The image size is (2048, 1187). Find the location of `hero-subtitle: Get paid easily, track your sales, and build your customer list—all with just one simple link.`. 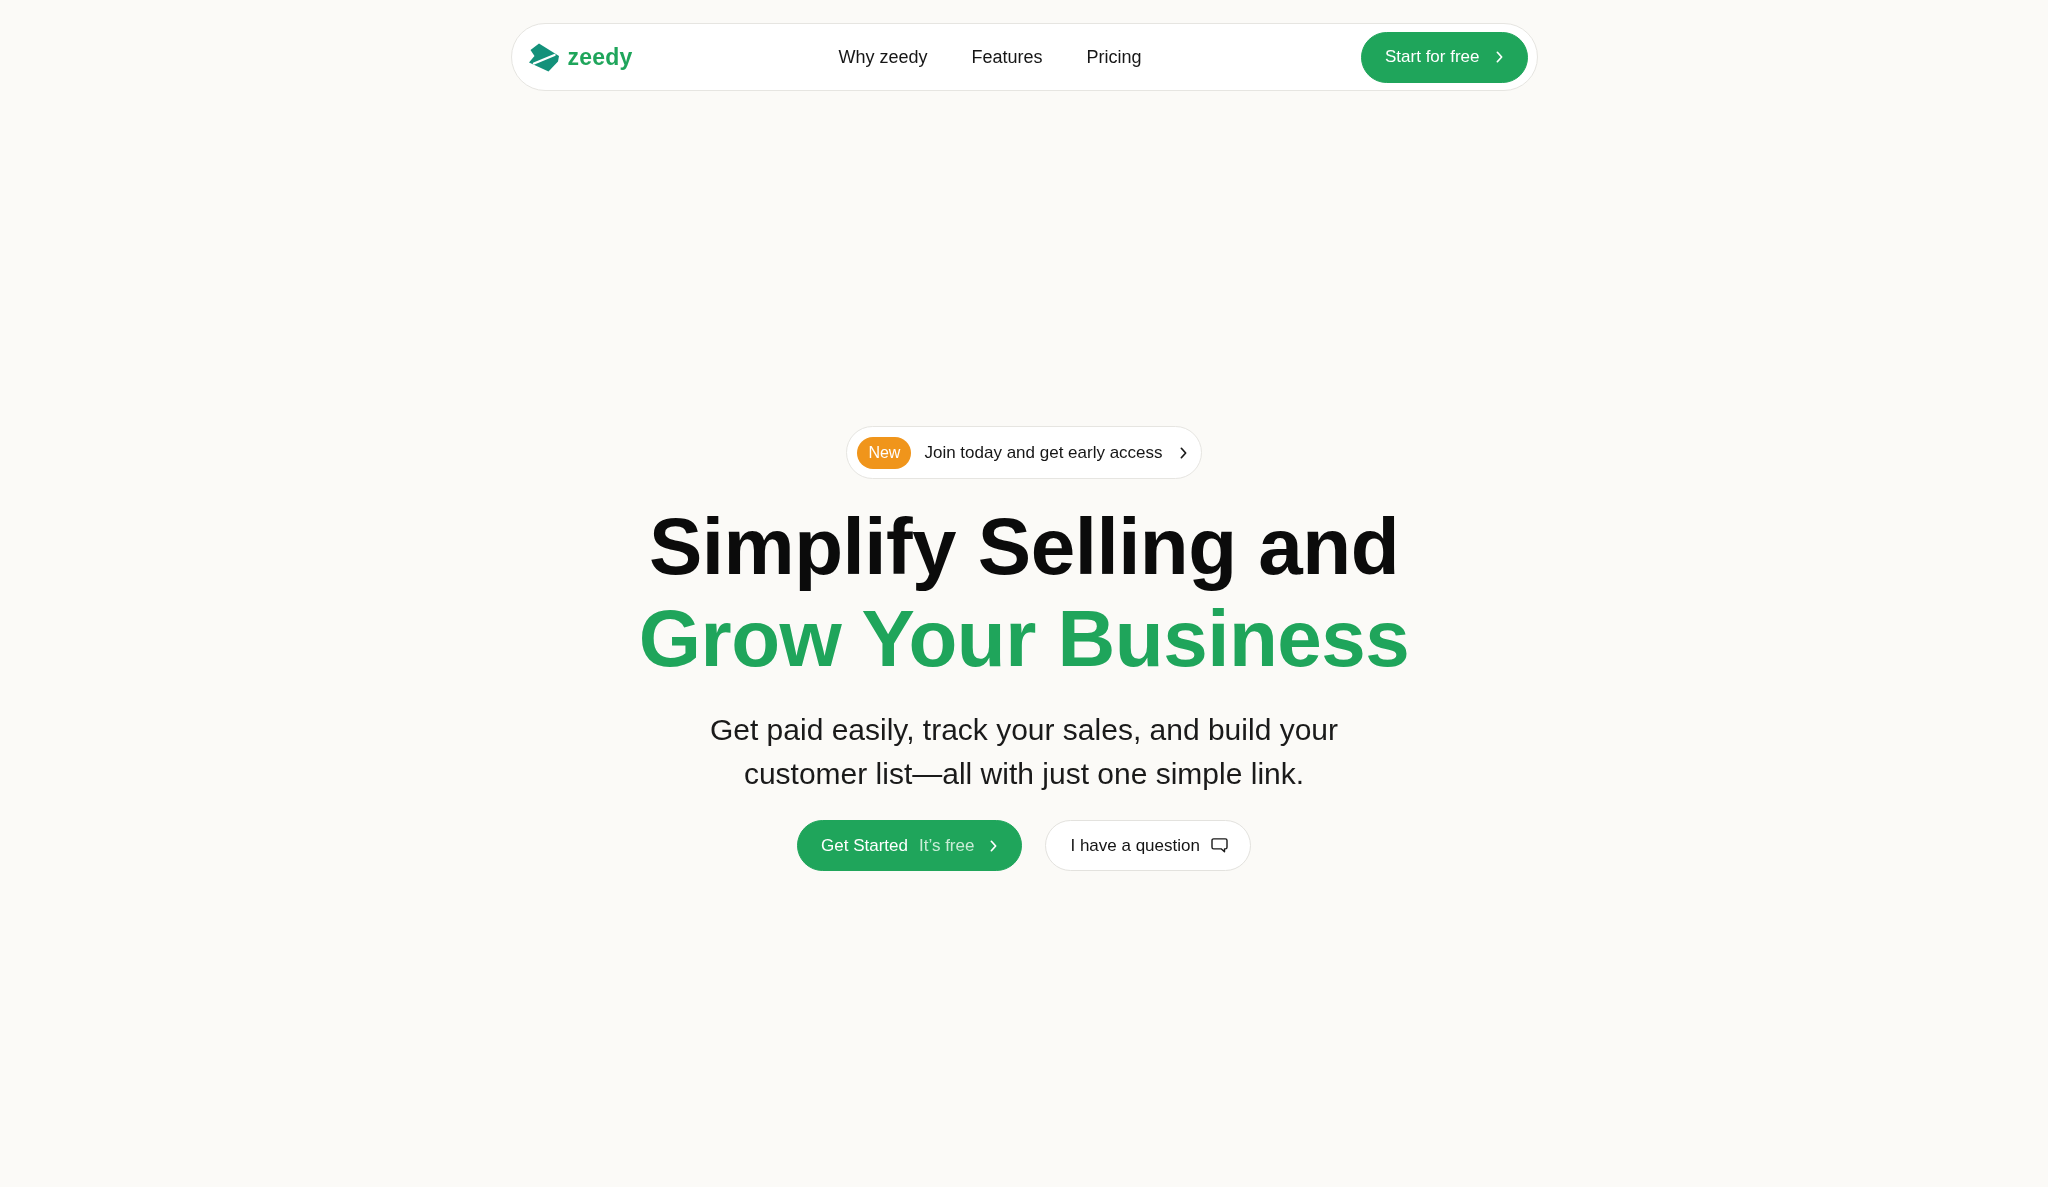

hero-subtitle: Get paid easily, track your sales, and build your customer list—all with just one simple link. is located at coordinates (1024, 752).